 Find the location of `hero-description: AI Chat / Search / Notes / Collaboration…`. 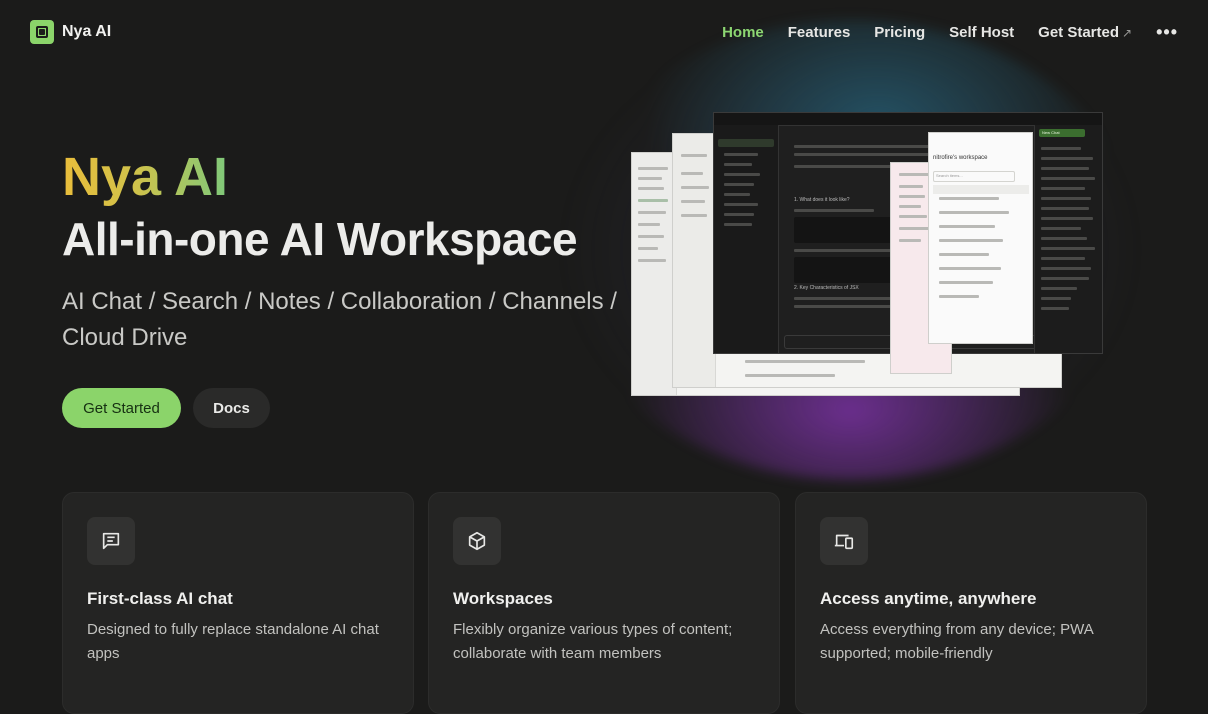

hero-description: AI Chat / Search / Notes / Collaboration… is located at coordinates (339, 319).